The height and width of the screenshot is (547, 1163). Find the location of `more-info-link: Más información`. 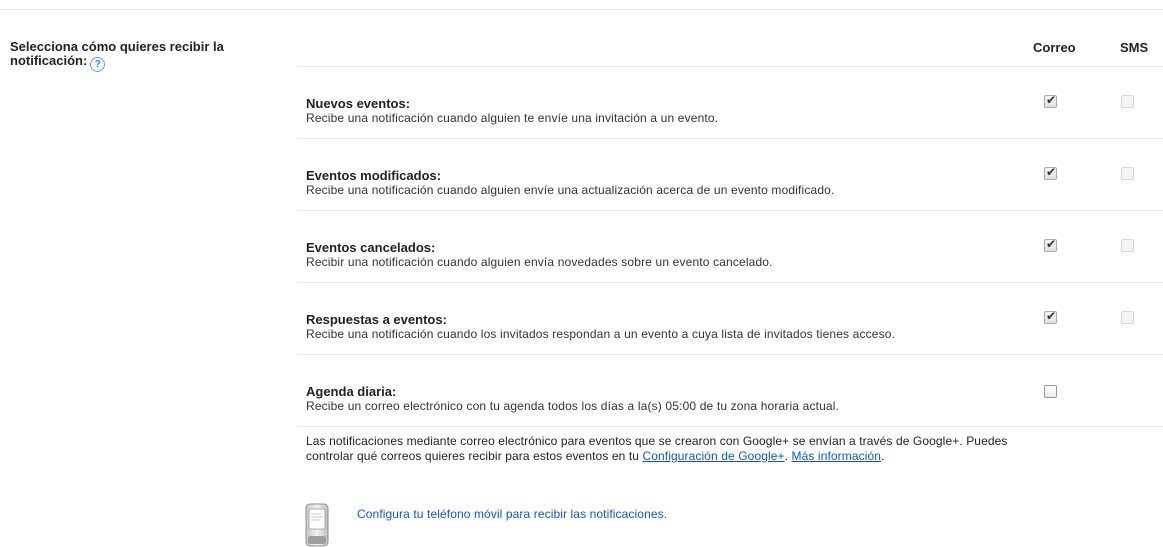

more-info-link: Más información is located at coordinates (837, 456).